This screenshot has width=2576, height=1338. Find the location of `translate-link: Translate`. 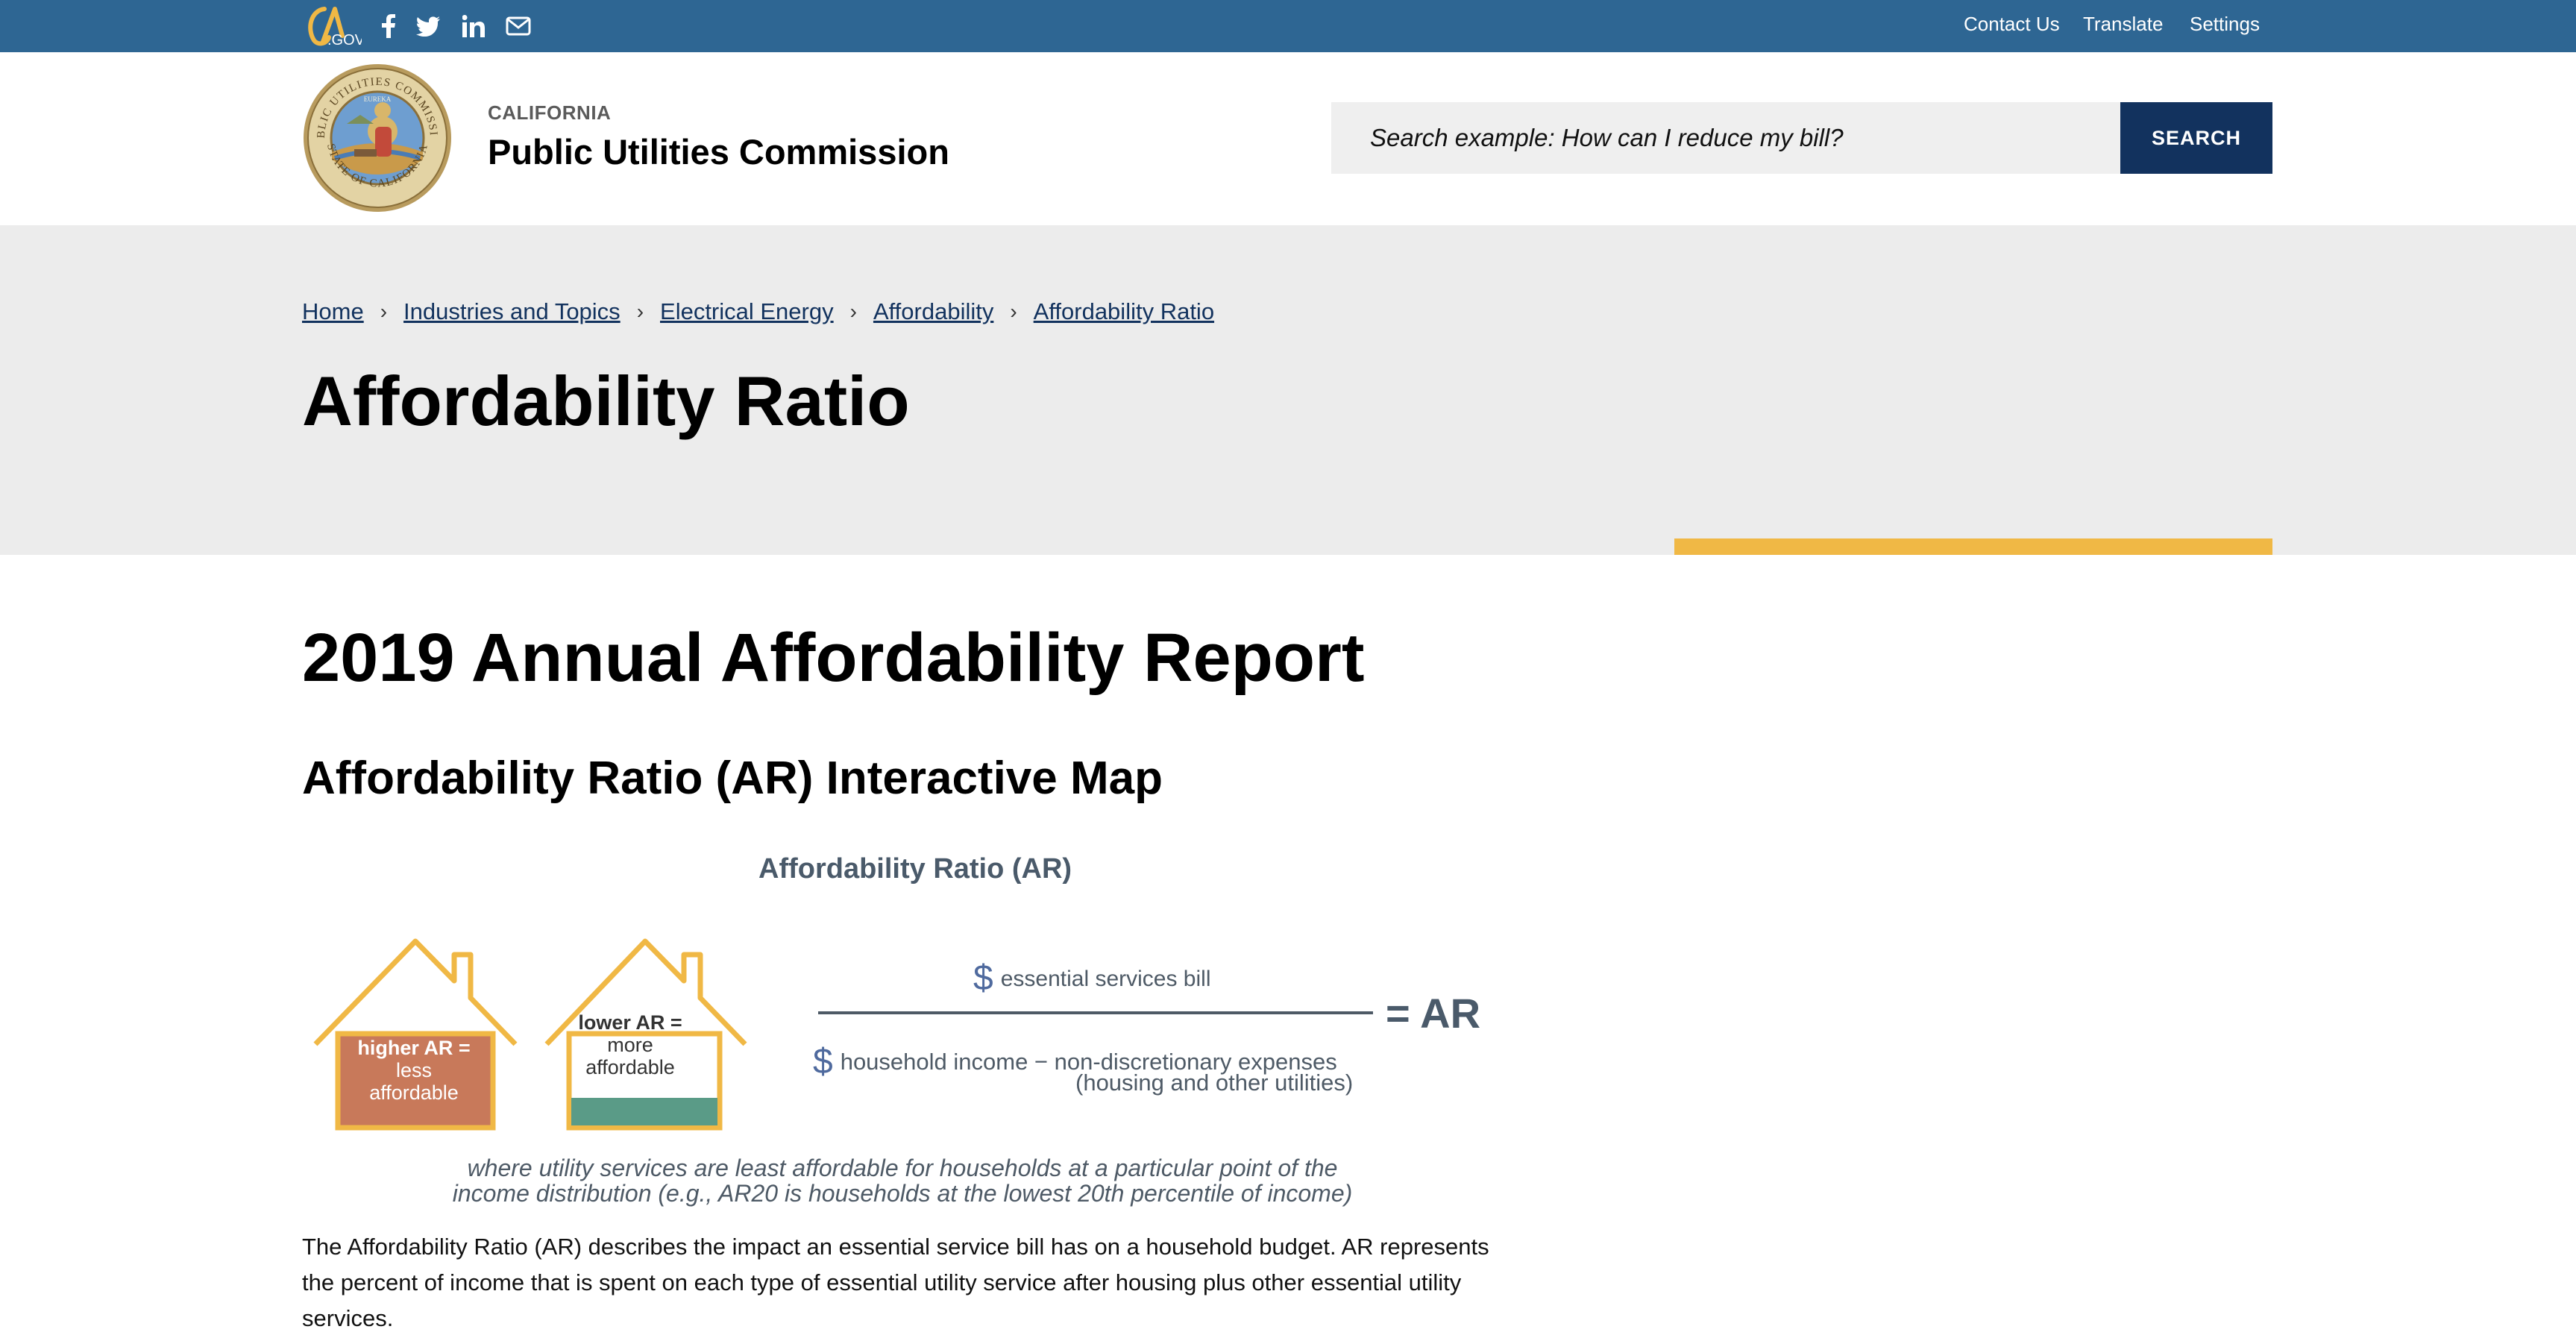

translate-link: Translate is located at coordinates (2123, 24).